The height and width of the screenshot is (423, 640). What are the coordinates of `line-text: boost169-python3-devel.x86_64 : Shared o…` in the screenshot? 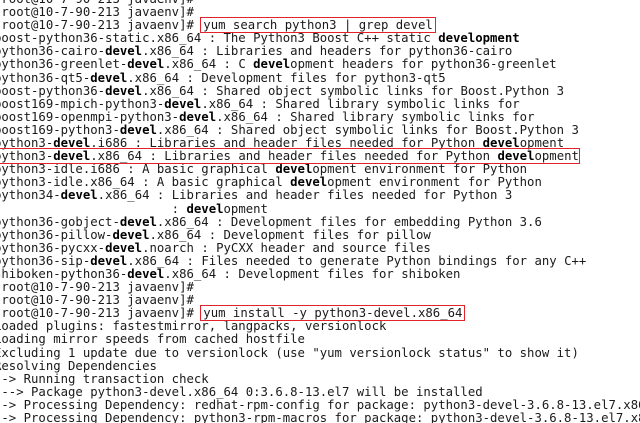 It's located at (289, 130).